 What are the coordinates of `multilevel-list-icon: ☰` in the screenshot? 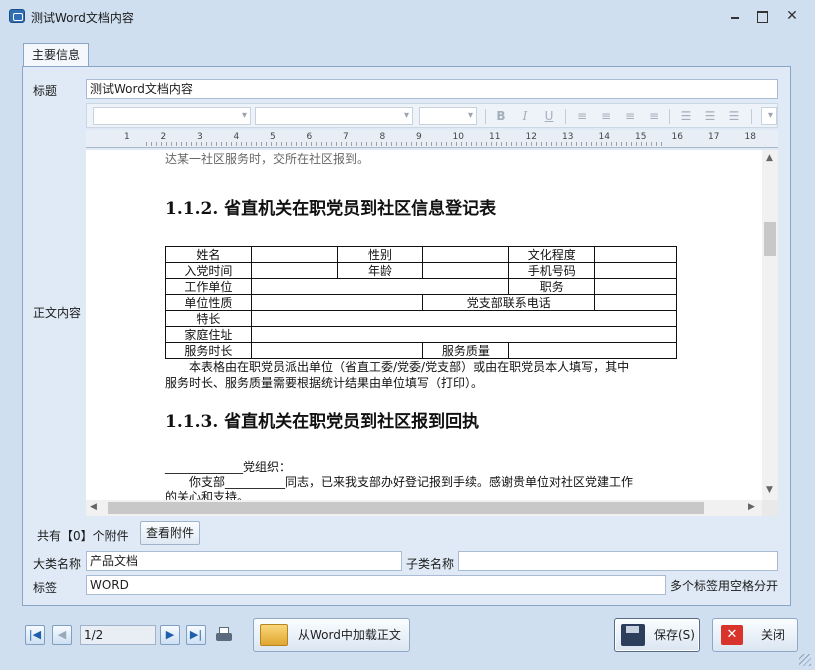 It's located at (734, 116).